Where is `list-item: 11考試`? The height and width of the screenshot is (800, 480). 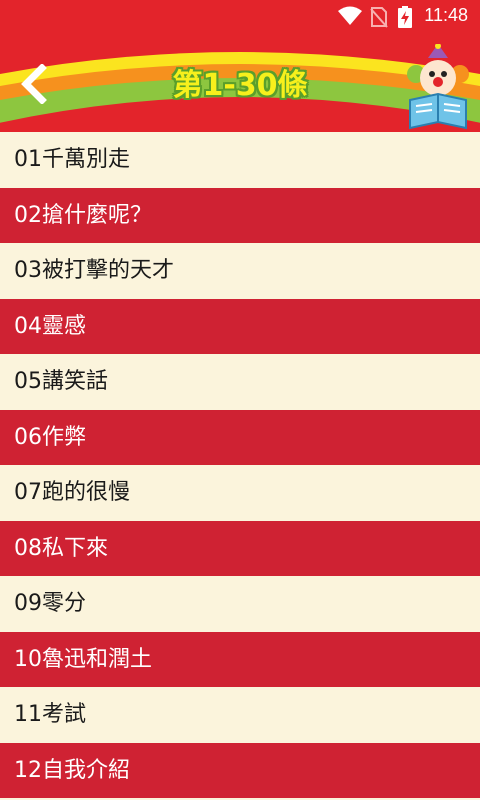
list-item: 11考試 is located at coordinates (240, 715).